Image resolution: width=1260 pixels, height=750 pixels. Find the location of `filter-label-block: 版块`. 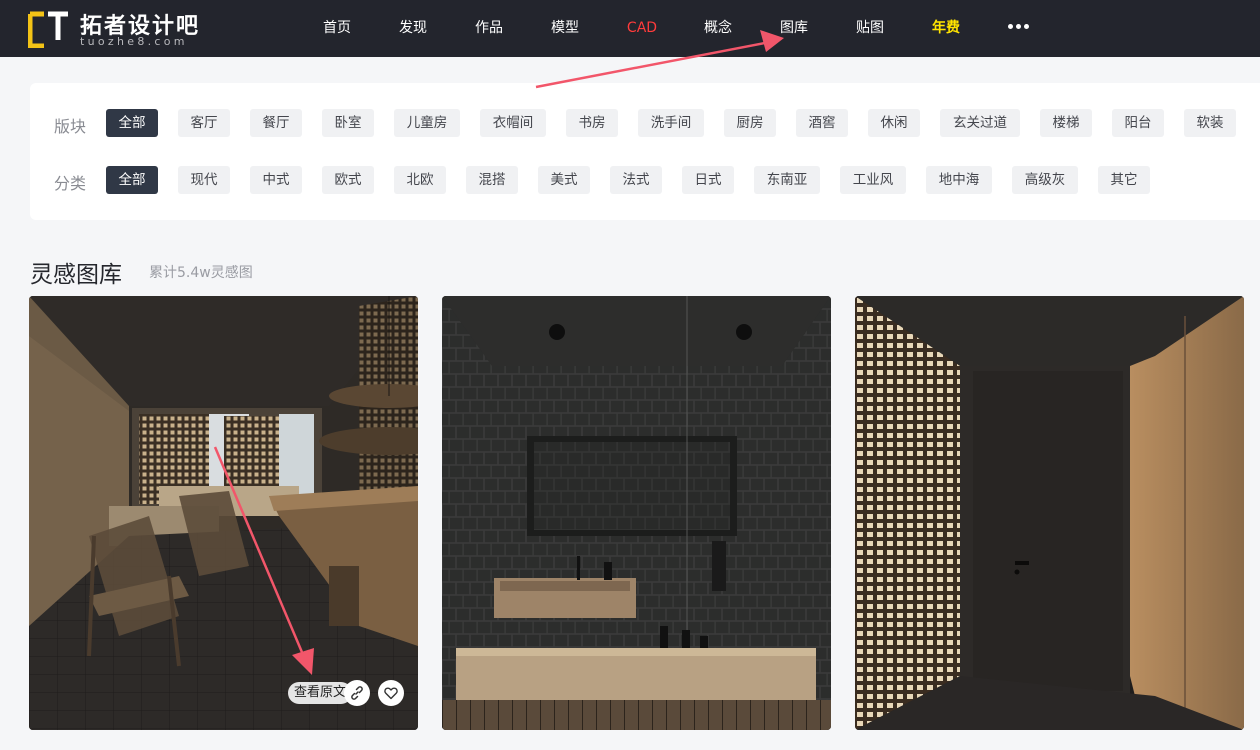

filter-label-block: 版块 is located at coordinates (70, 126).